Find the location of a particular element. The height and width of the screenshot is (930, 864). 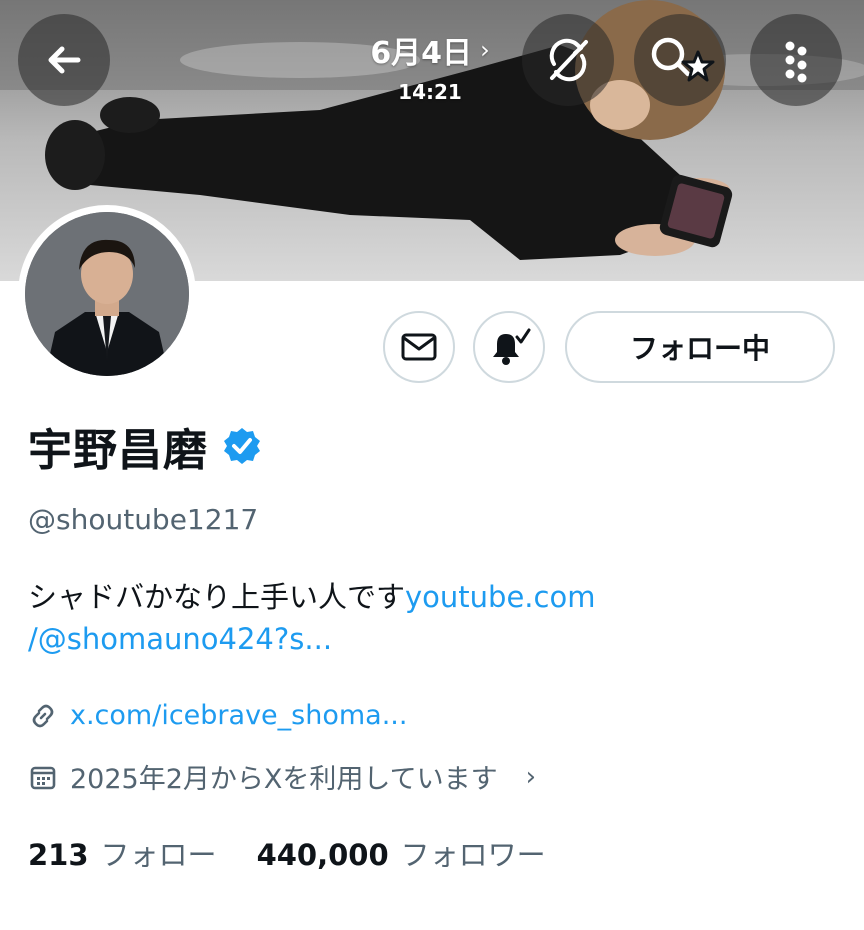

search-button is located at coordinates (680, 60).